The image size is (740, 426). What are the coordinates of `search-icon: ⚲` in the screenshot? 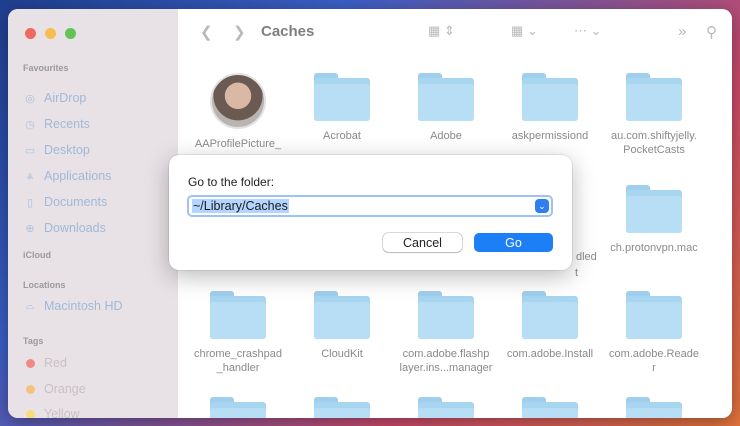 It's located at (711, 32).